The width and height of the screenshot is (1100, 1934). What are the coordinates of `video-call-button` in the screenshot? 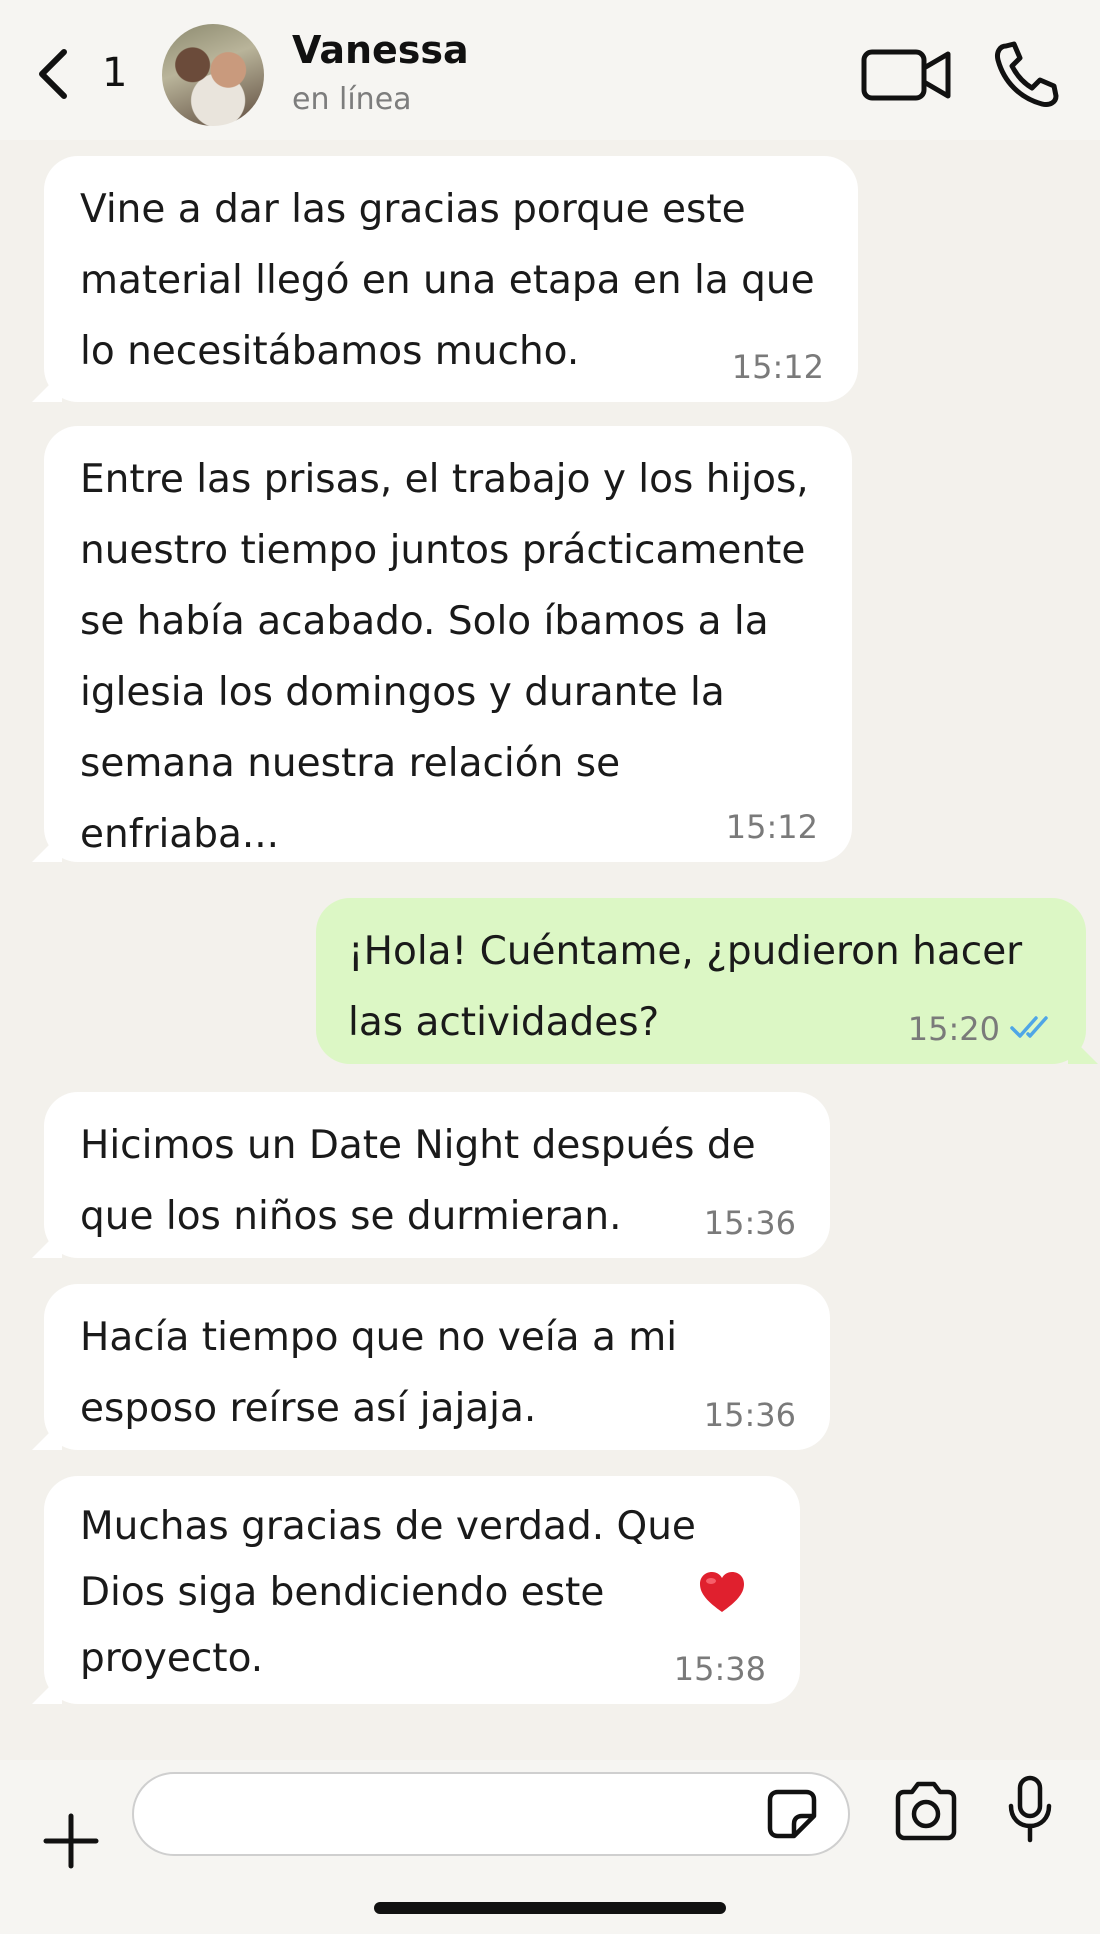 It's located at (908, 75).